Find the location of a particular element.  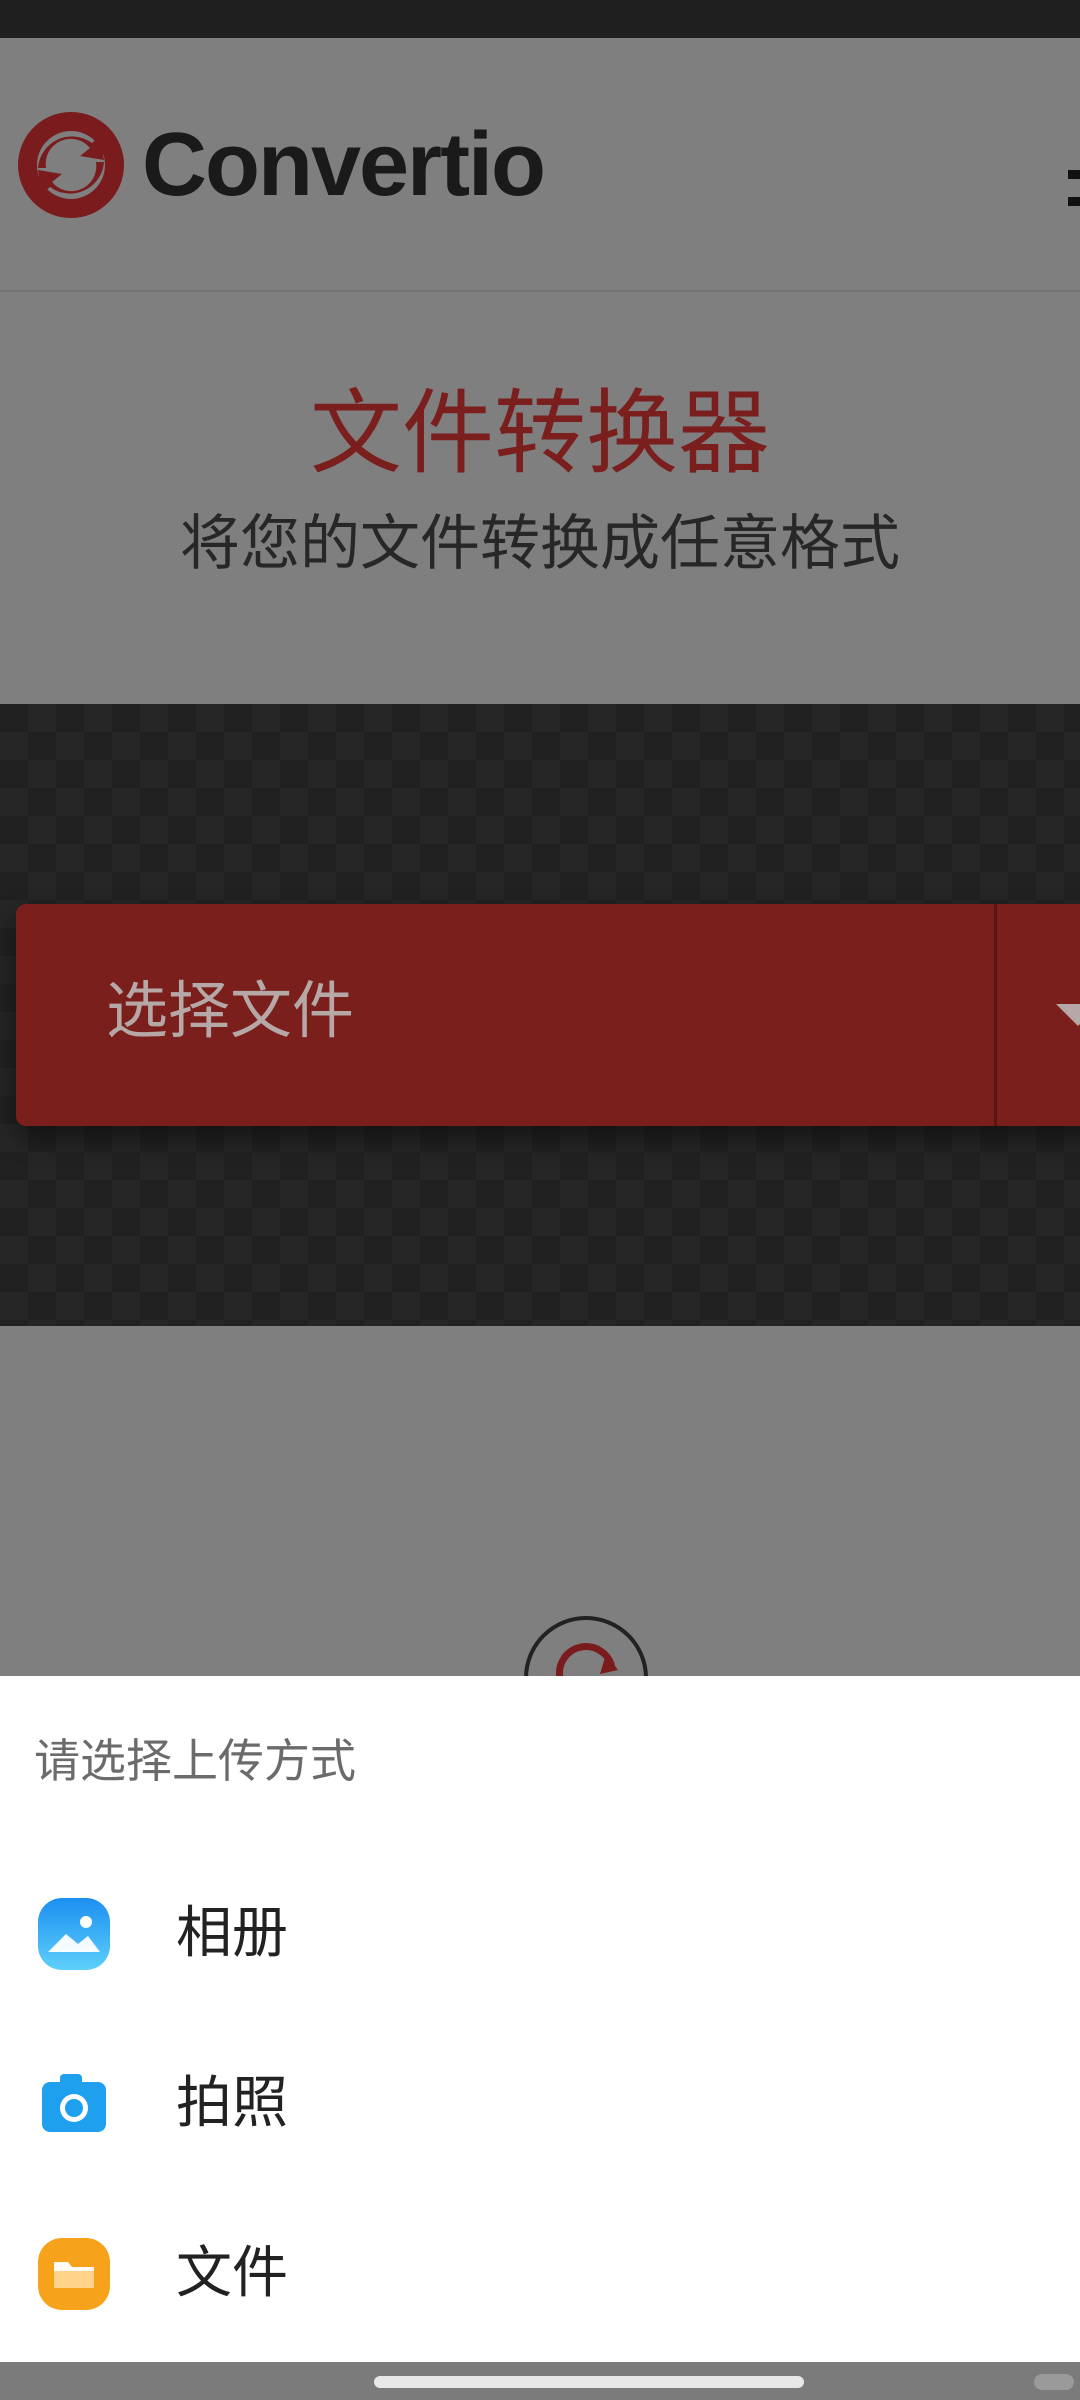

option-gallery-label: 相册 is located at coordinates (232, 1933).